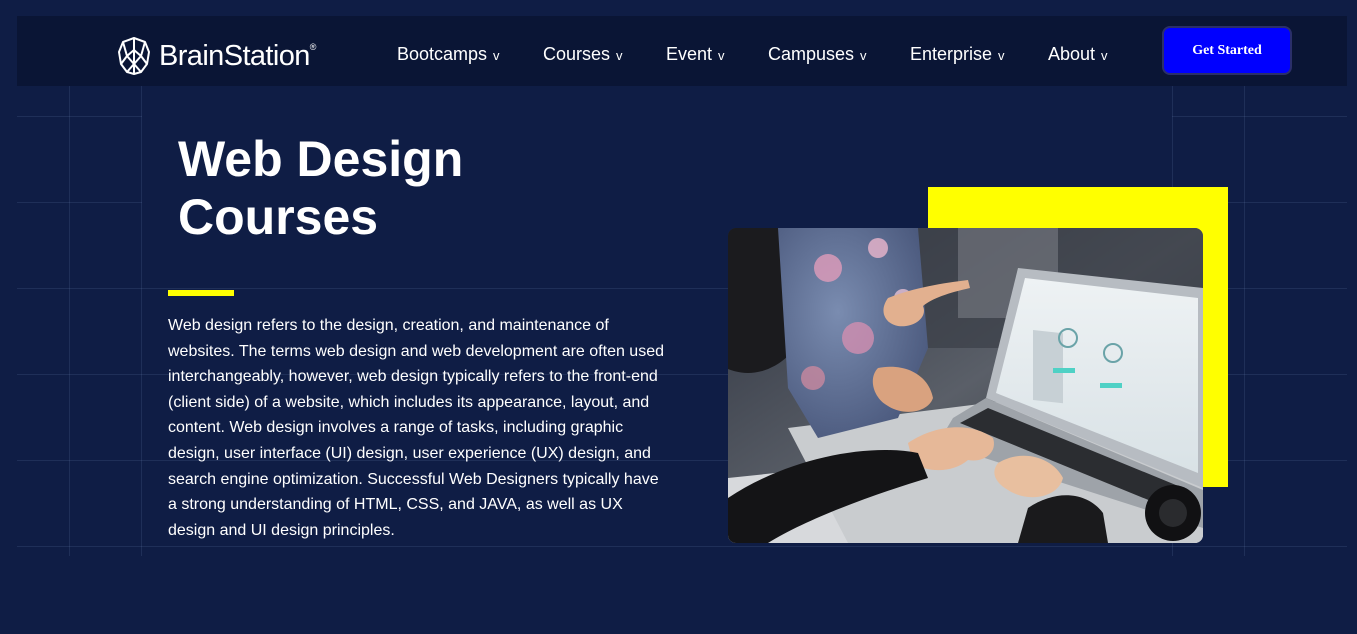 The image size is (1357, 634). I want to click on page-title-line: Courses, so click(278, 217).